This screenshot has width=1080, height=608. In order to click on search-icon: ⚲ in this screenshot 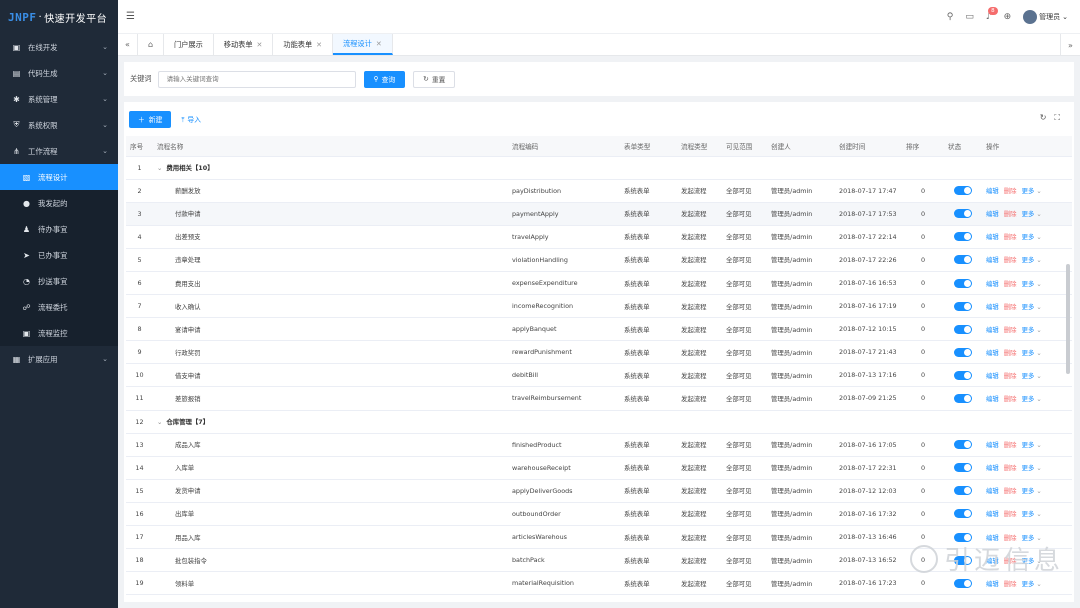, I will do `click(950, 17)`.